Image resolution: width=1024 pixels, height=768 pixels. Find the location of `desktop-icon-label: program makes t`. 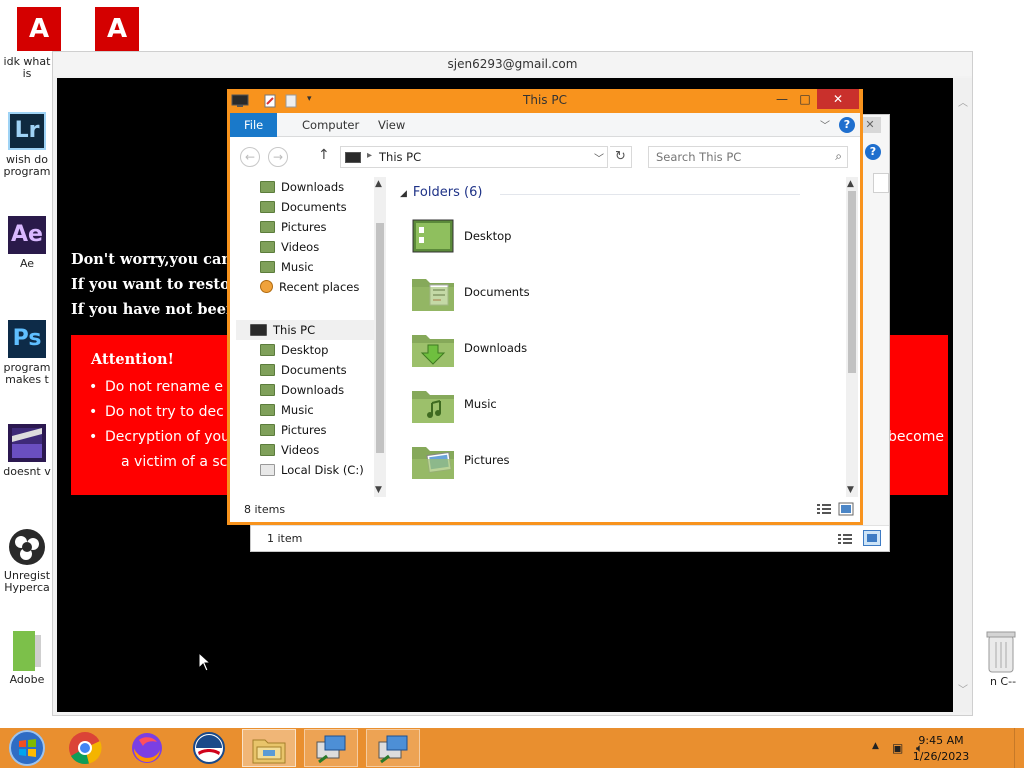

desktop-icon-label: program makes t is located at coordinates (27, 374).